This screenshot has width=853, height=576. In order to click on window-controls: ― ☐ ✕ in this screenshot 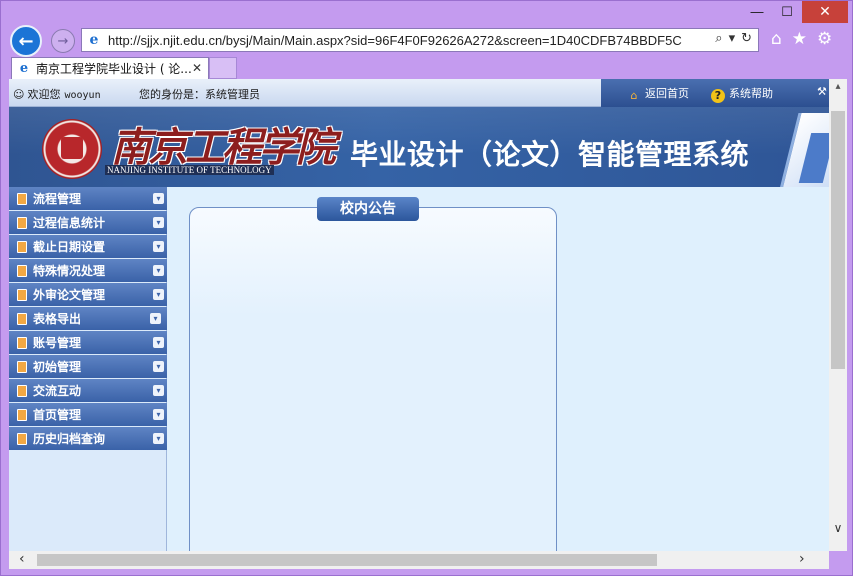, I will do `click(795, 12)`.